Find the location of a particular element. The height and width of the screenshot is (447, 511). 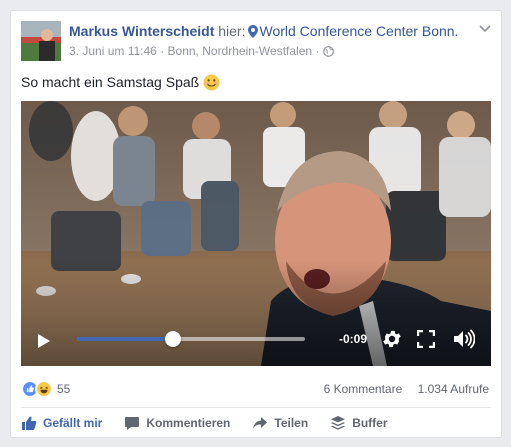

post-date: 3. Juni um 11:46 is located at coordinates (113, 51).